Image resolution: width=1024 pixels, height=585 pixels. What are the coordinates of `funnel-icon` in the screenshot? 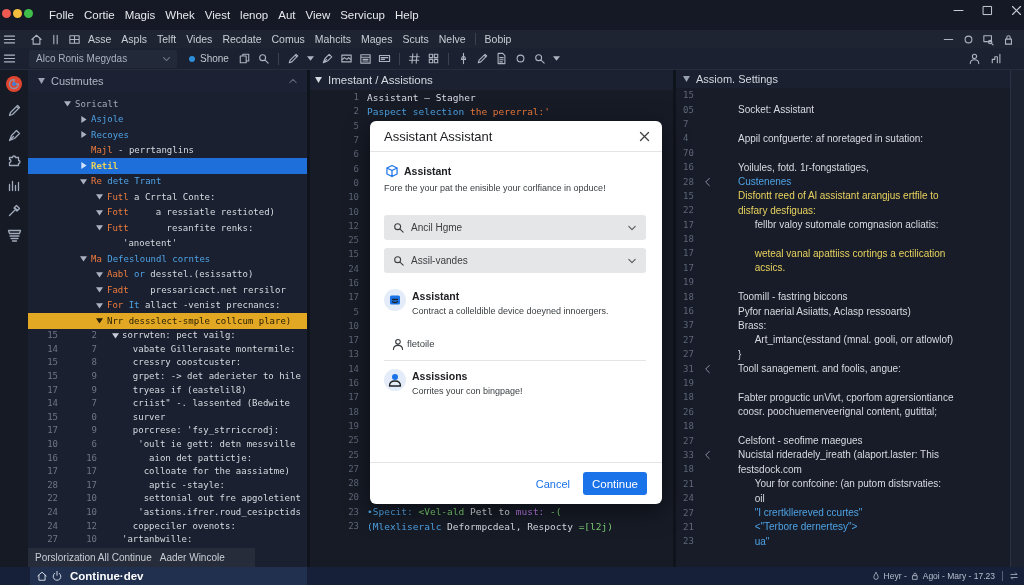 It's located at (14, 235).